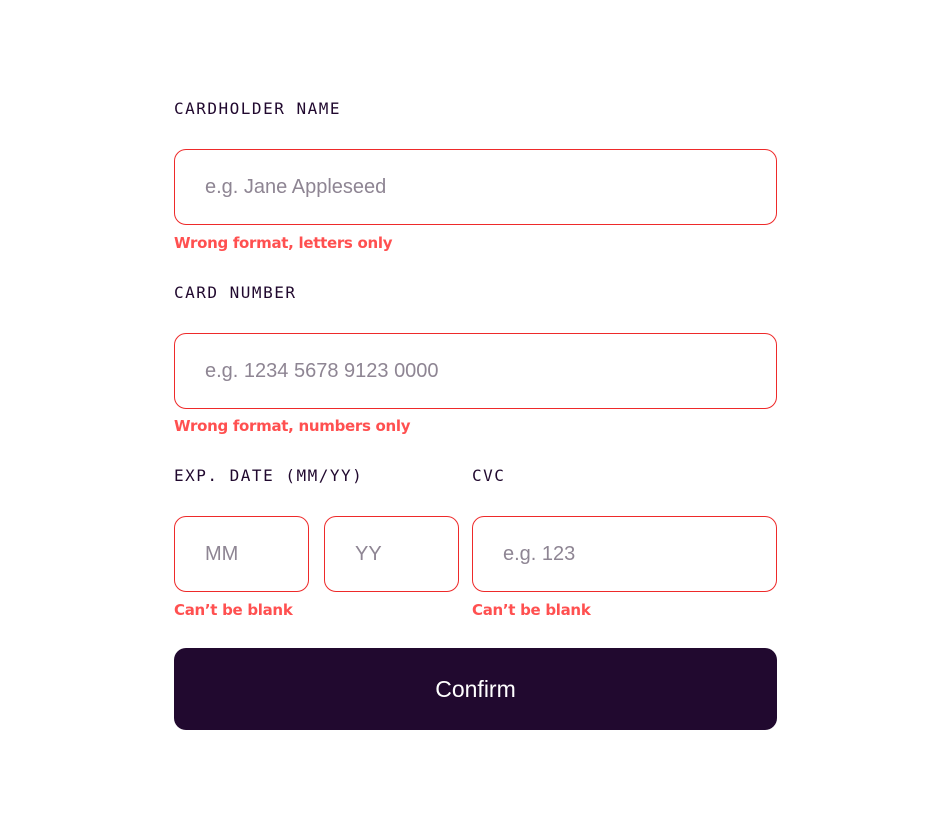 This screenshot has height=821, width=941. What do you see at coordinates (269, 475) in the screenshot?
I see `exp-date-label: EXP. DATE (MM/YY)` at bounding box center [269, 475].